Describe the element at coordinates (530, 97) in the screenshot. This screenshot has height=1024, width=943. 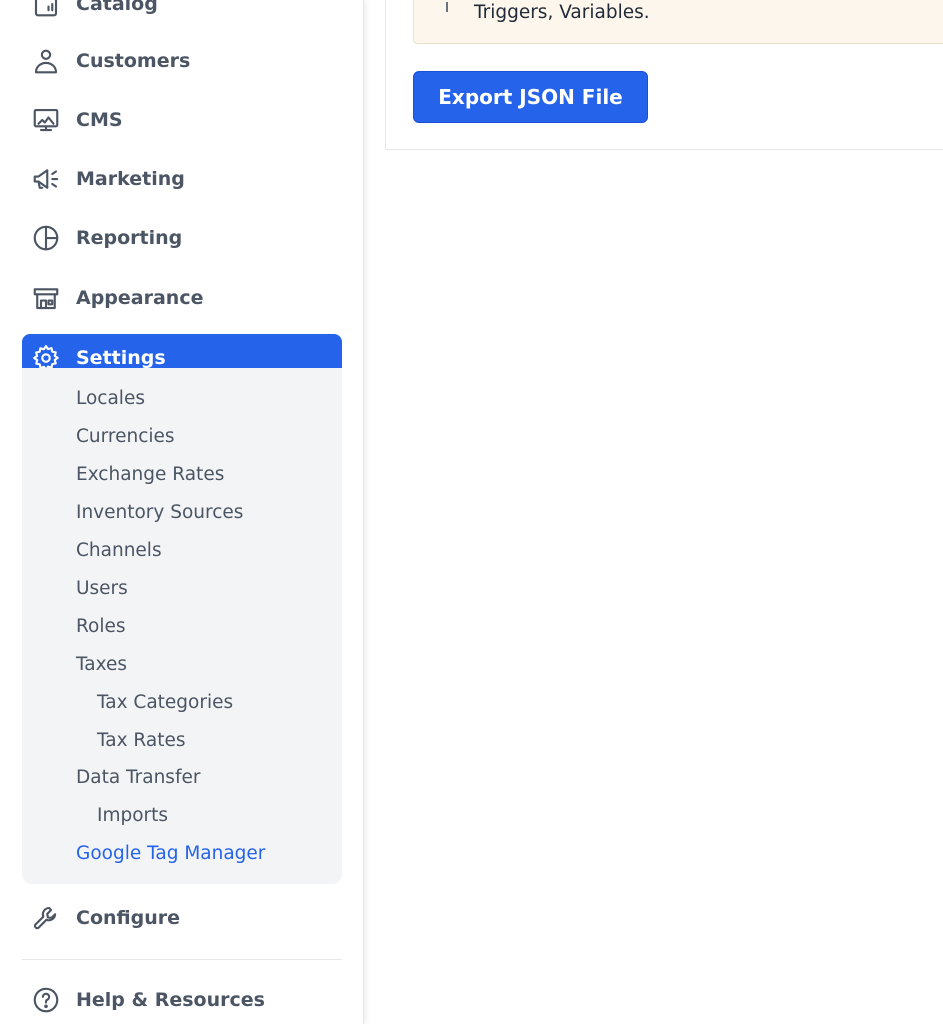
I see `export-json-button: Export JSON File` at that location.